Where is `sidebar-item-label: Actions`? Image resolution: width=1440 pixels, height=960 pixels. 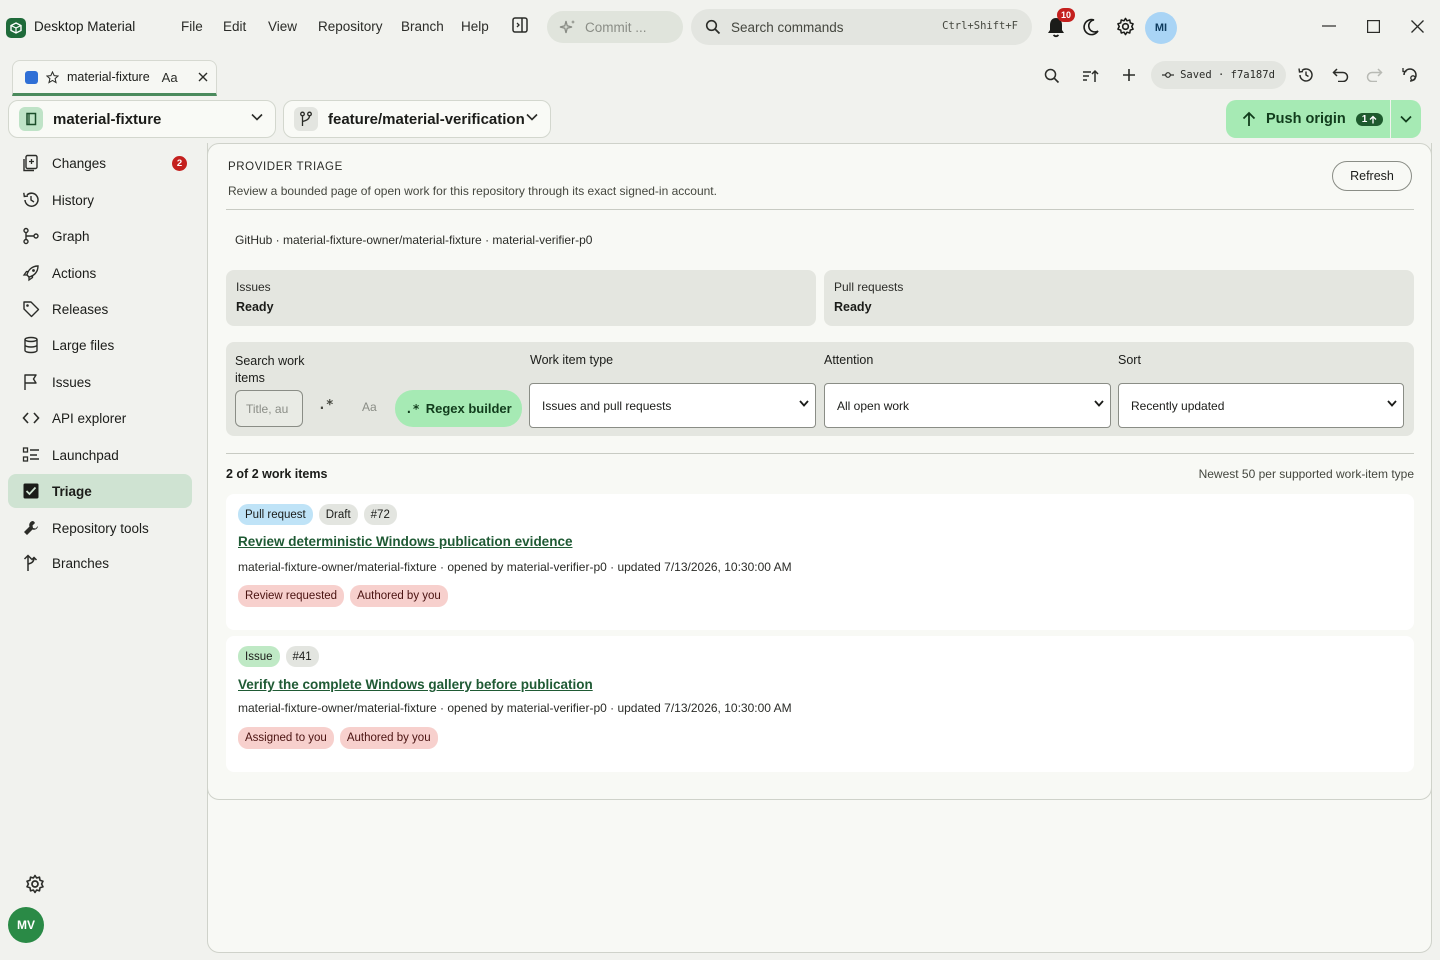 sidebar-item-label: Actions is located at coordinates (74, 273).